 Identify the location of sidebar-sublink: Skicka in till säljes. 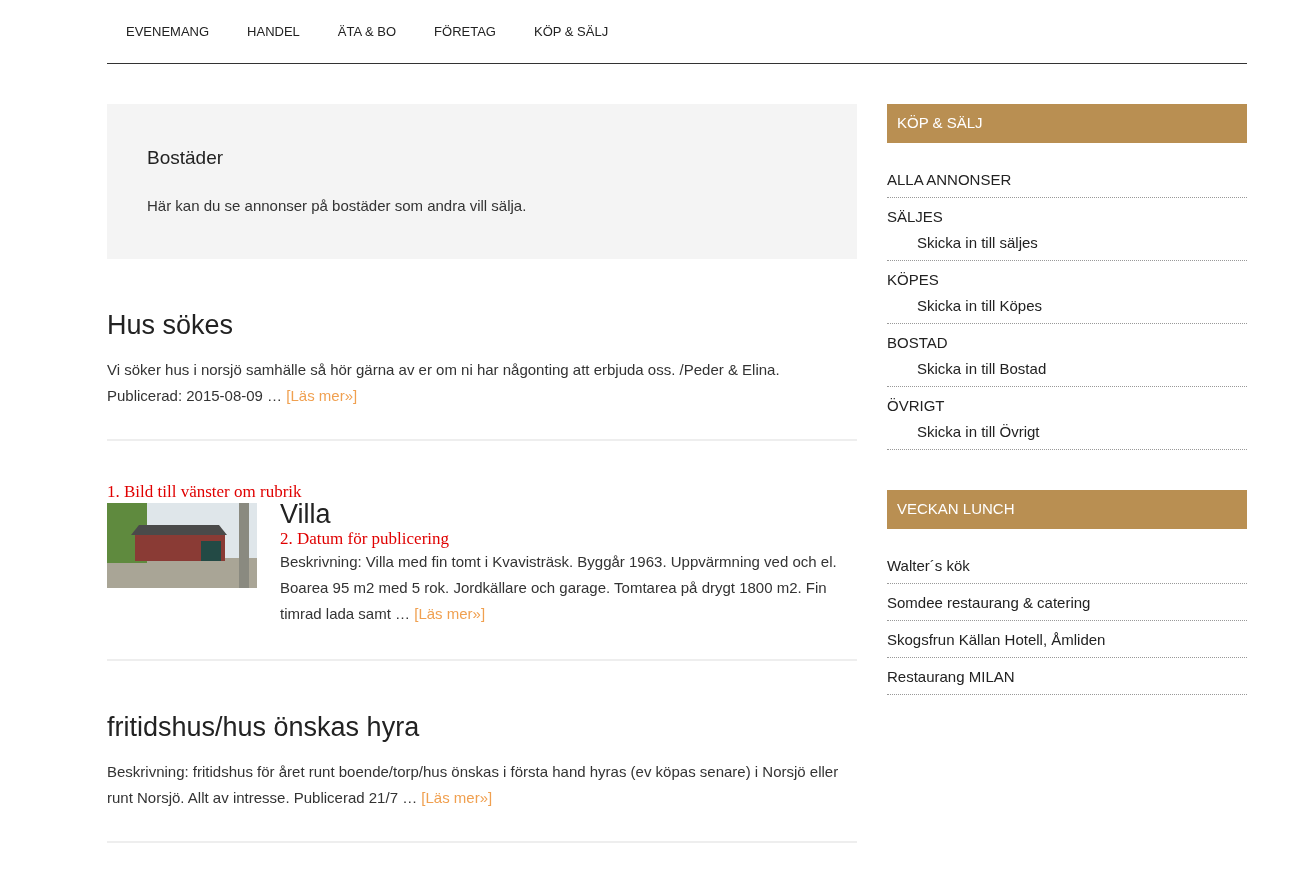
(1067, 243).